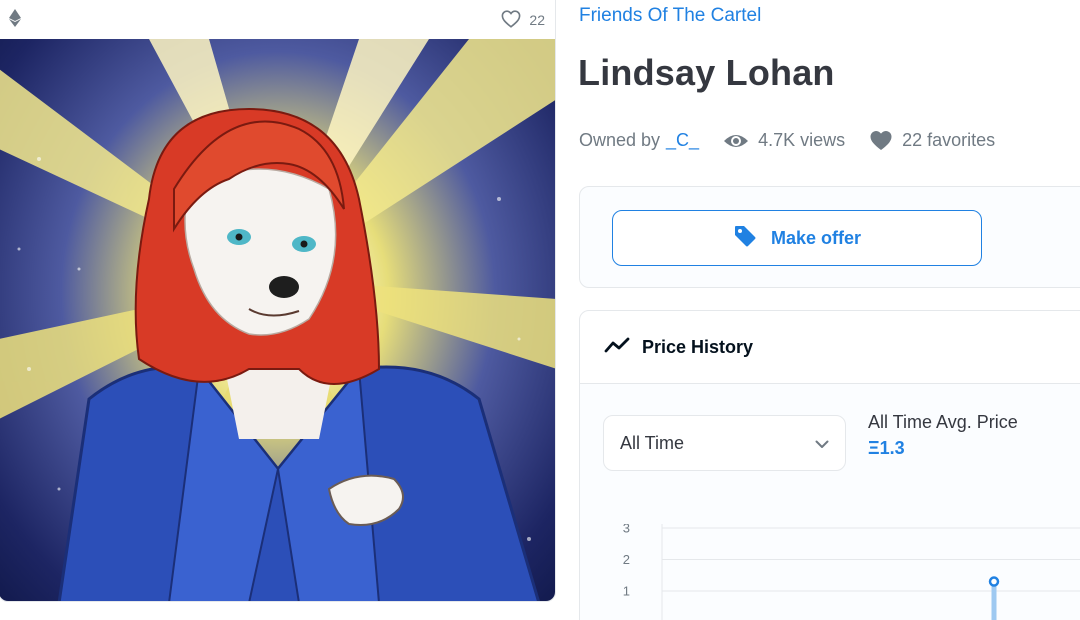  I want to click on eye-icon, so click(736, 141).